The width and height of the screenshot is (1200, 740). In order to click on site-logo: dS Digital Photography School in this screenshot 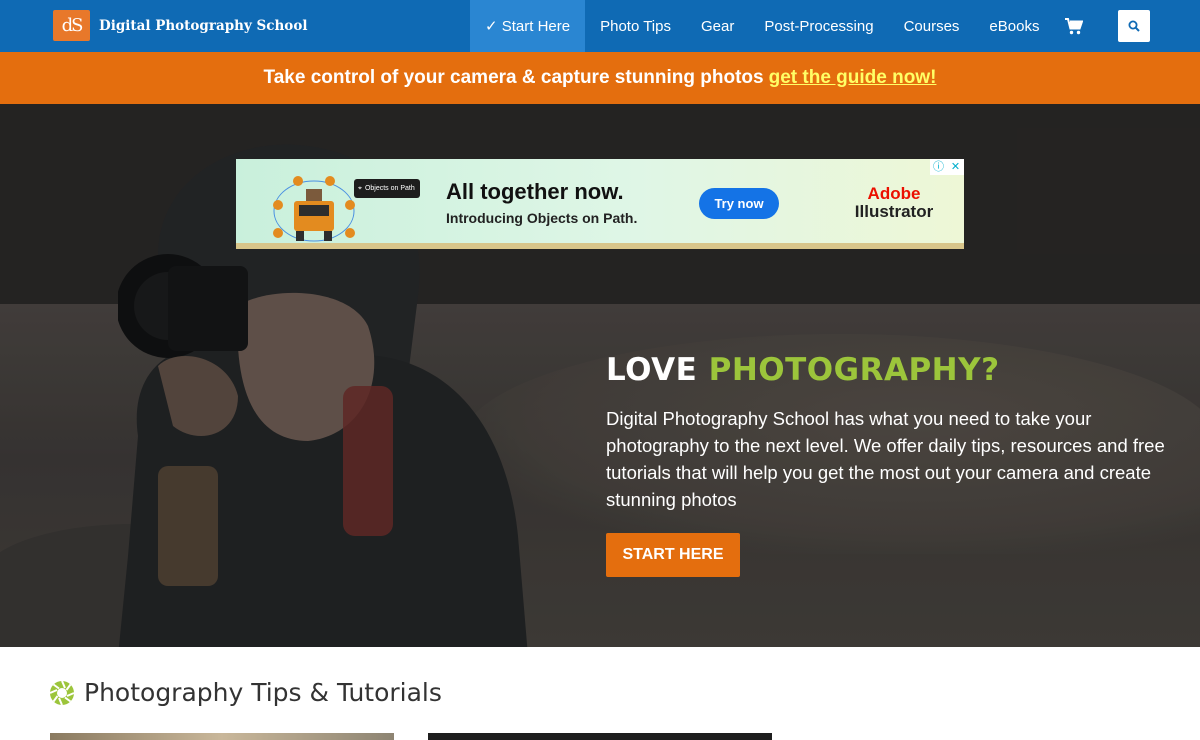, I will do `click(180, 25)`.